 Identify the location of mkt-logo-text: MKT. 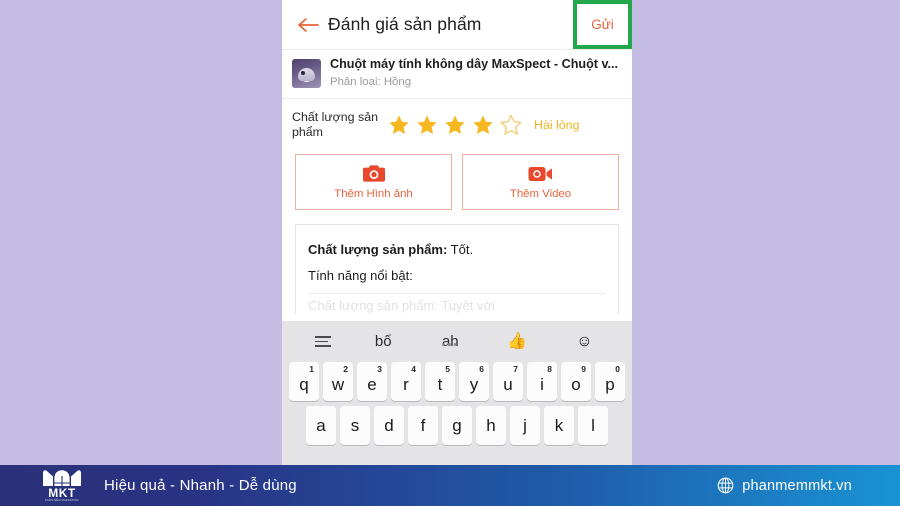
(62, 492).